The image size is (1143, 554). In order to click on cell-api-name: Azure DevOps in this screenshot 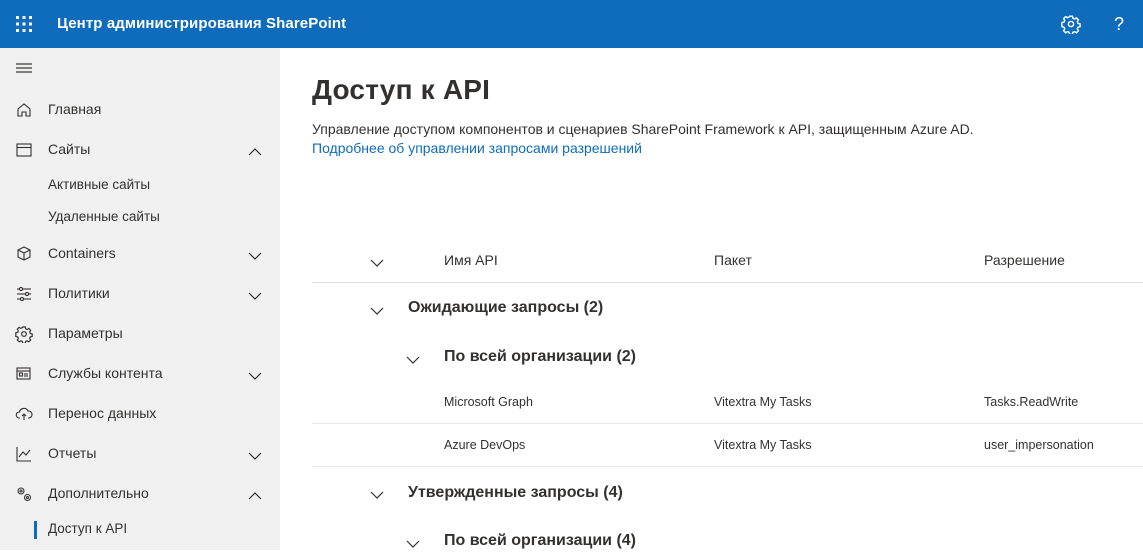, I will do `click(485, 445)`.